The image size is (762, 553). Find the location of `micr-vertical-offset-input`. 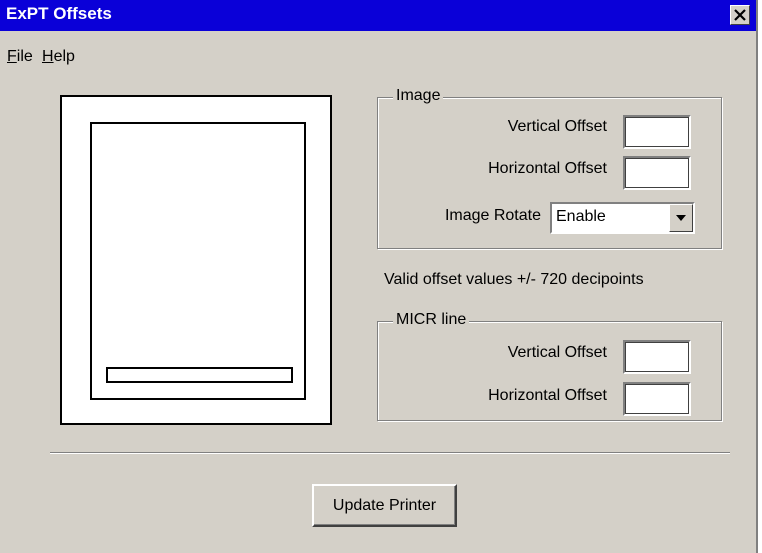

micr-vertical-offset-input is located at coordinates (657, 357).